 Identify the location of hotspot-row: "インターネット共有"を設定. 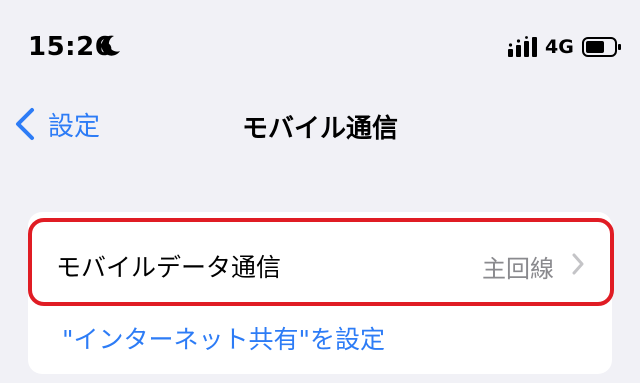
(320, 342).